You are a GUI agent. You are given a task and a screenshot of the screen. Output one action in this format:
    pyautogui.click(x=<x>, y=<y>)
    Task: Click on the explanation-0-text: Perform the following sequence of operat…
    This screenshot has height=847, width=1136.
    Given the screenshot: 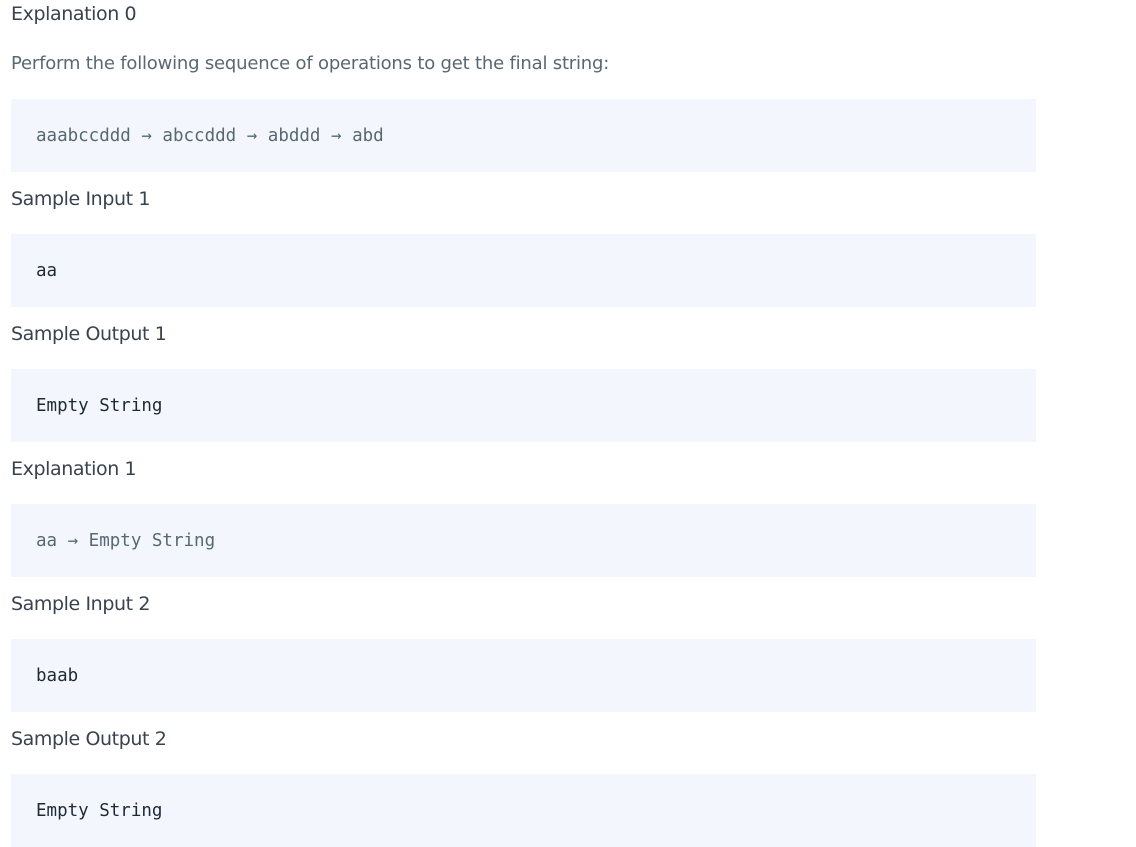 What is the action you would take?
    pyautogui.click(x=310, y=63)
    